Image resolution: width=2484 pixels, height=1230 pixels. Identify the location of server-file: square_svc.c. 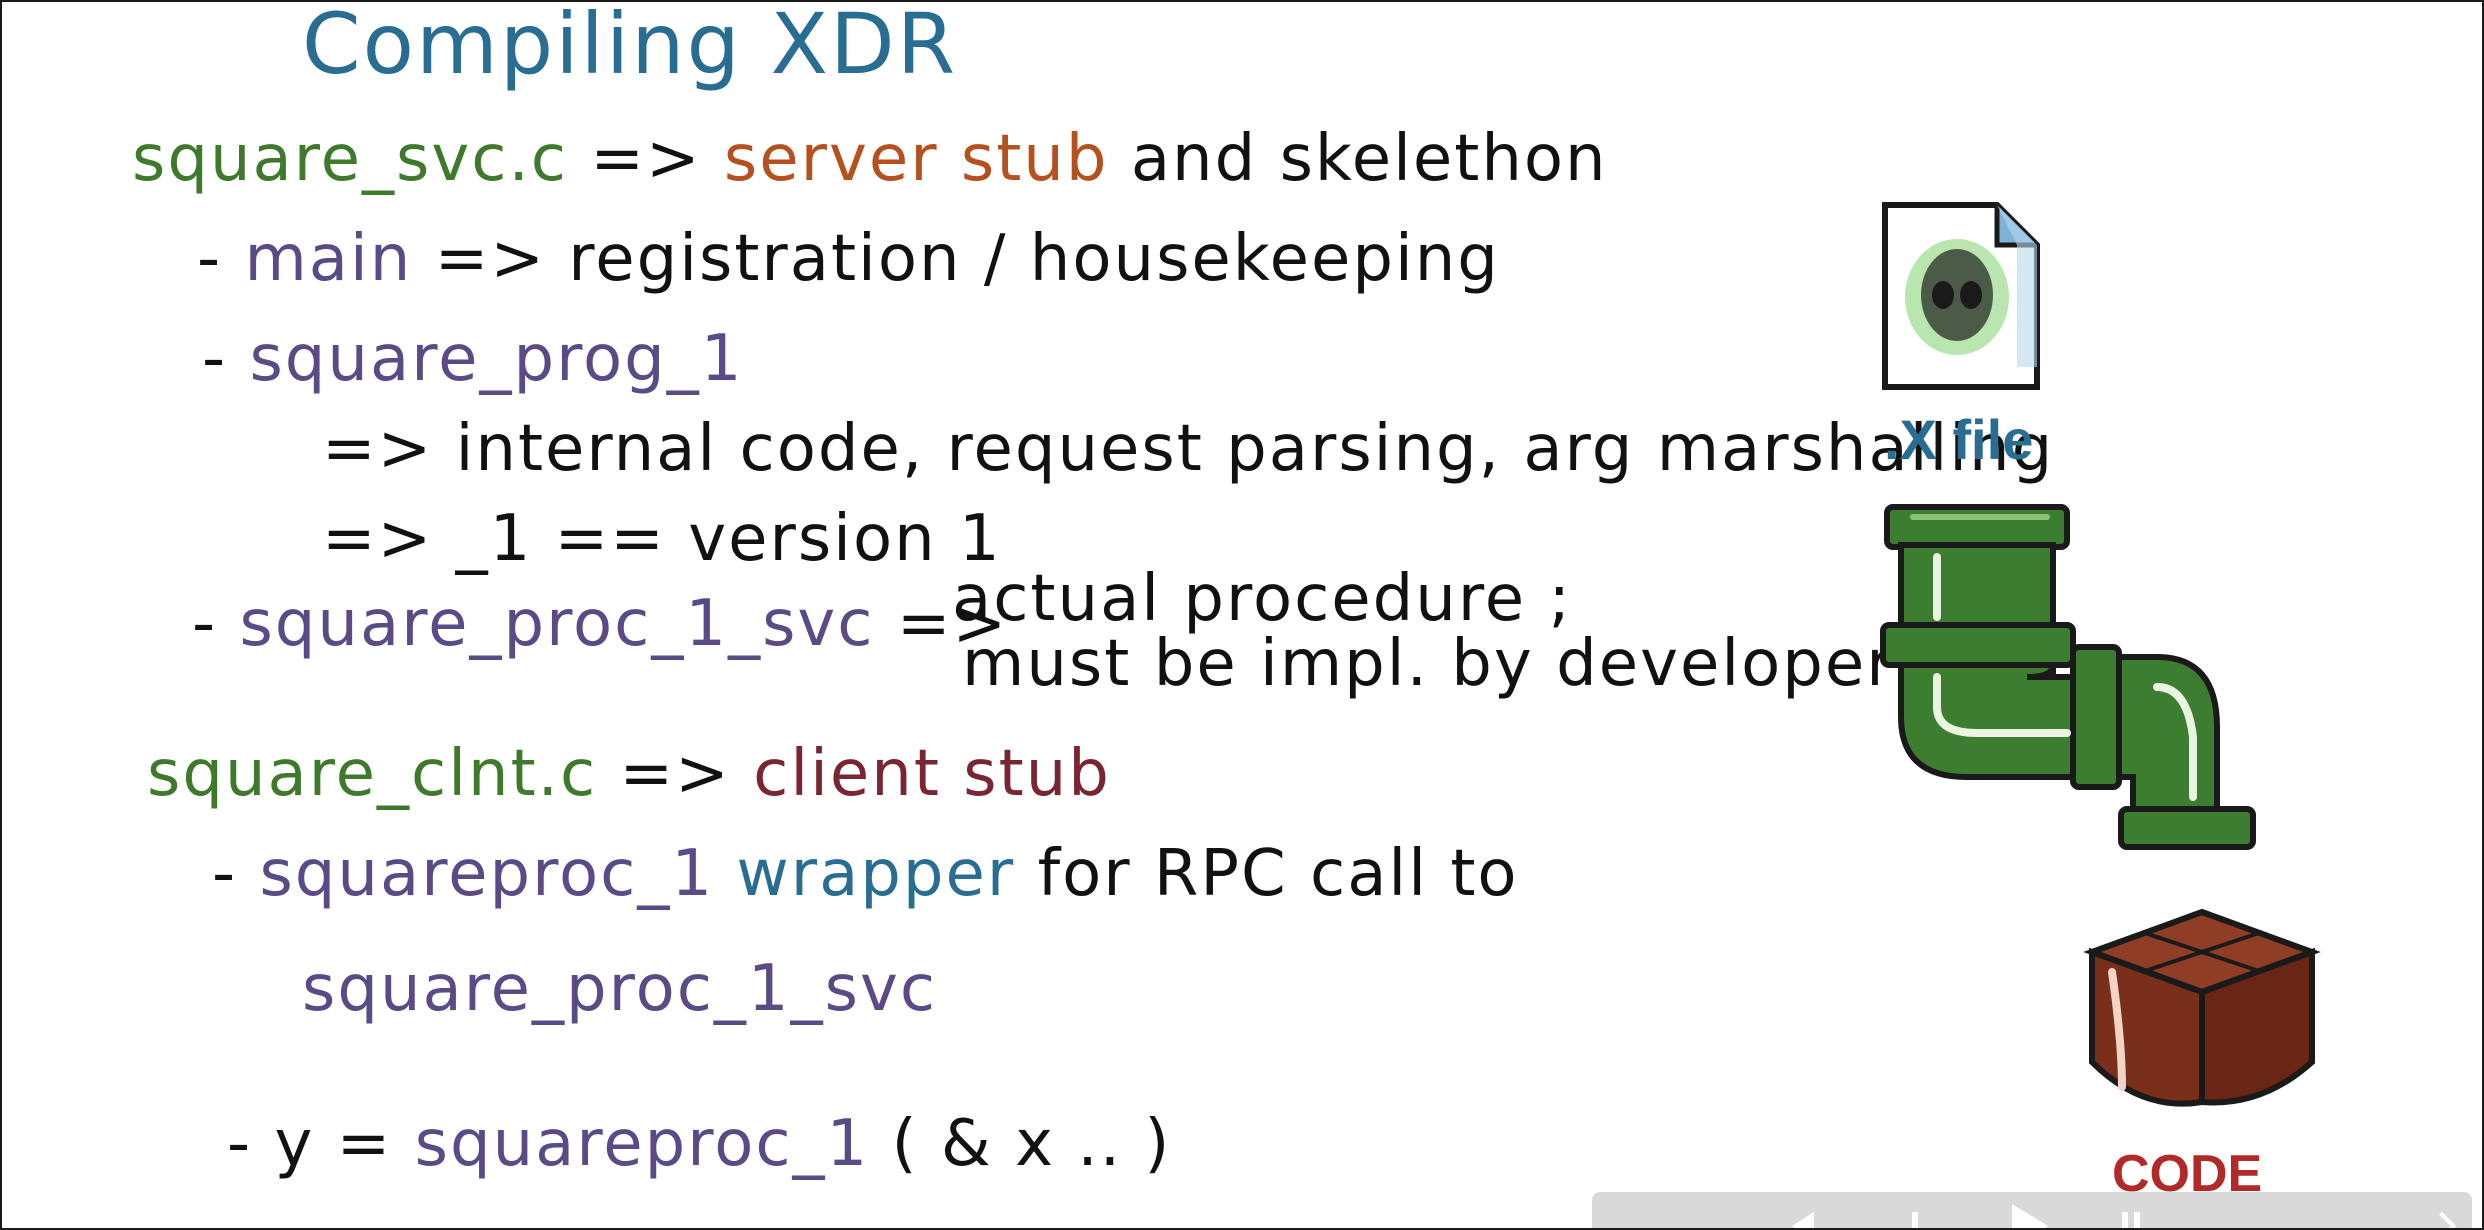
(350, 159).